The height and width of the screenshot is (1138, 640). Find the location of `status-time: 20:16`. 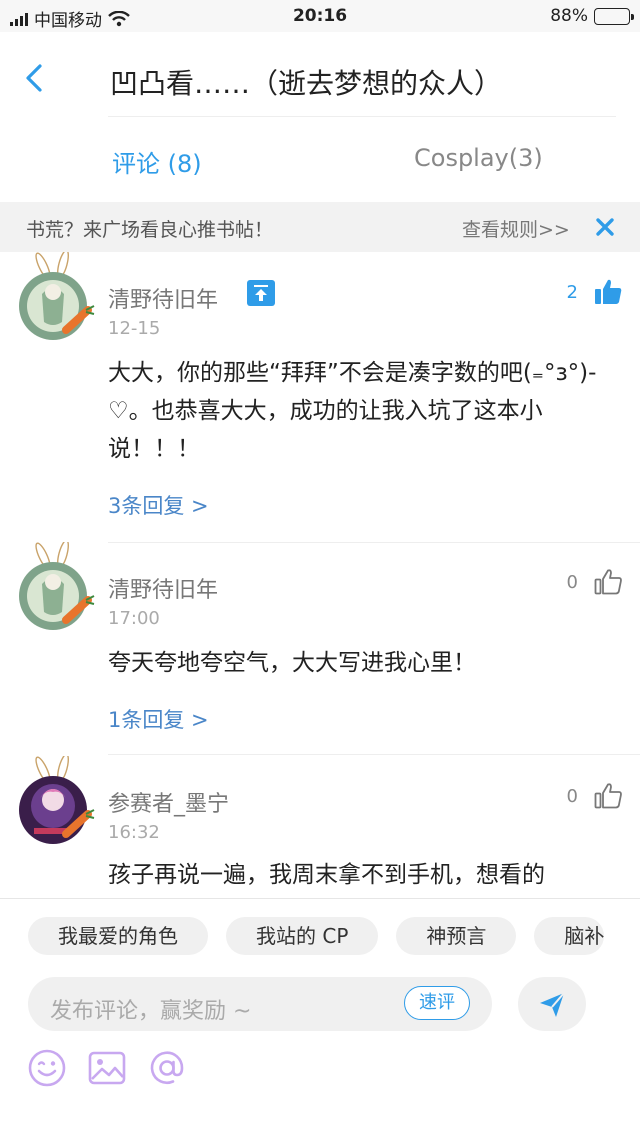

status-time: 20:16 is located at coordinates (320, 16).